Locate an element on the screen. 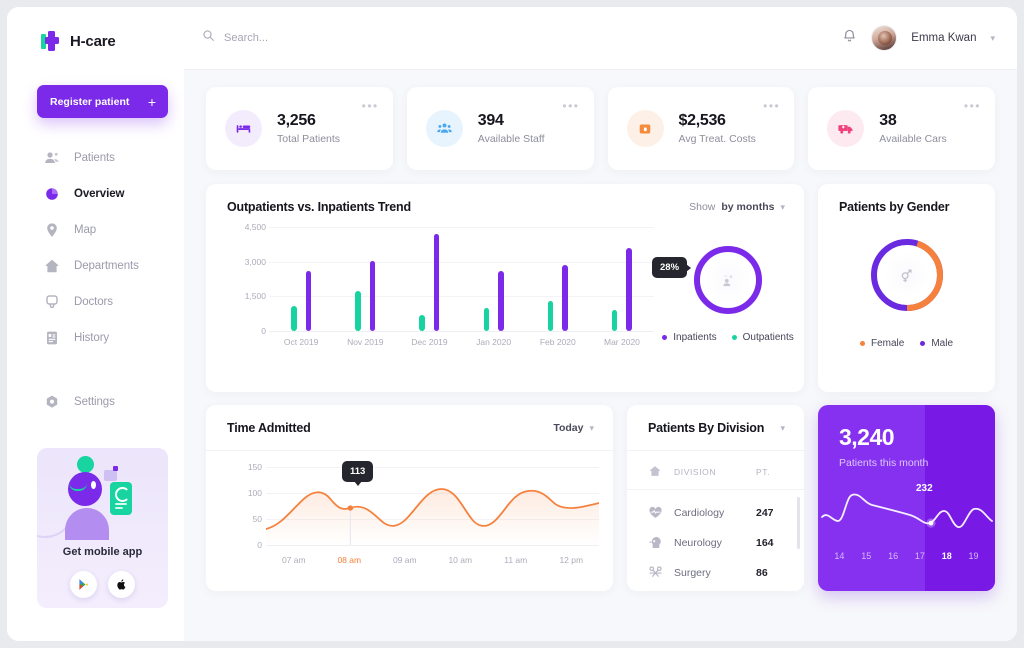 The width and height of the screenshot is (1024, 648). stat-value: 394 is located at coordinates (490, 120).